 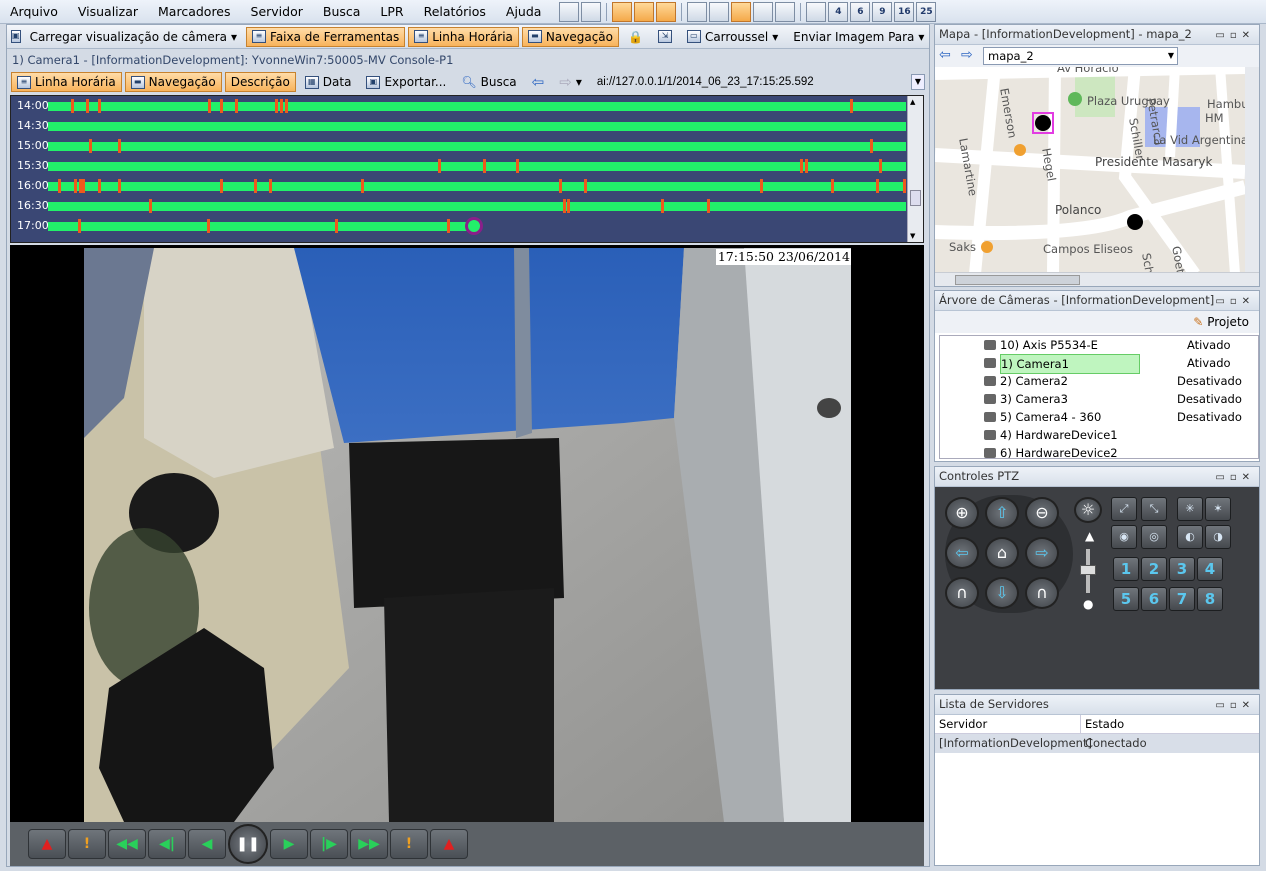 What do you see at coordinates (882, 11) in the screenshot?
I see `view9-icon: 9` at bounding box center [882, 11].